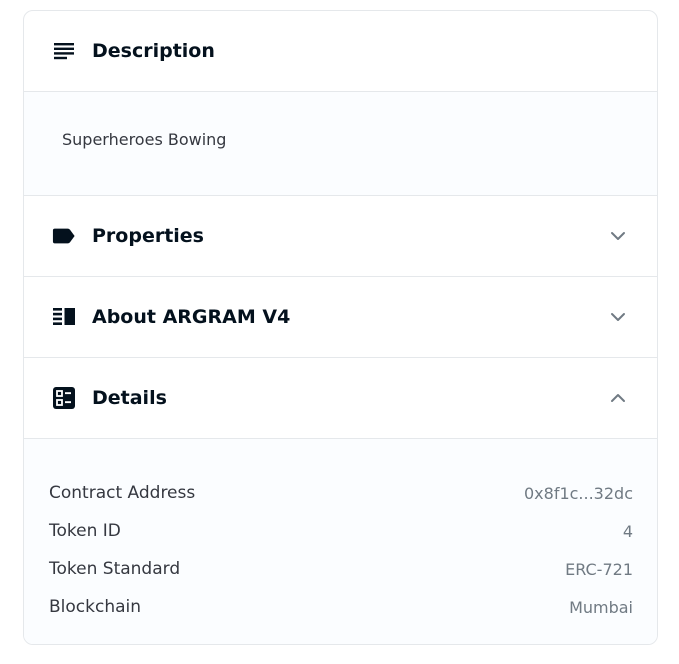 The image size is (679, 664). Describe the element at coordinates (599, 569) in the screenshot. I see `detail-value: ERC-721` at that location.